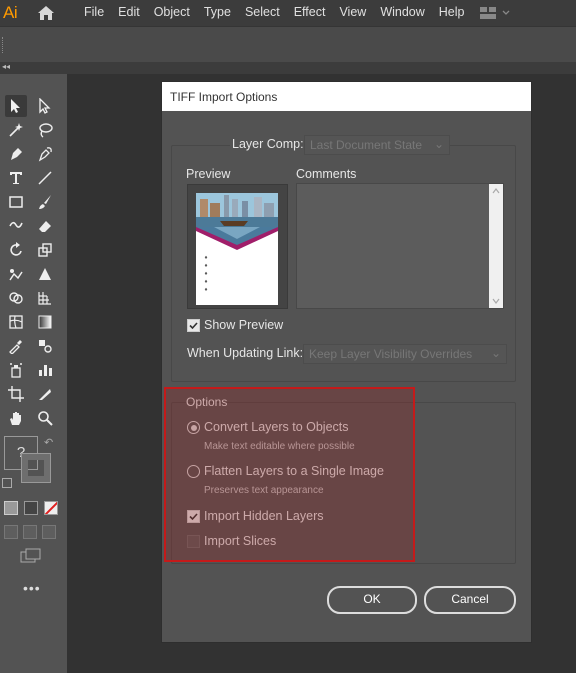 The height and width of the screenshot is (673, 576). Describe the element at coordinates (30, 532) in the screenshot. I see `draw-mode-icons` at that location.